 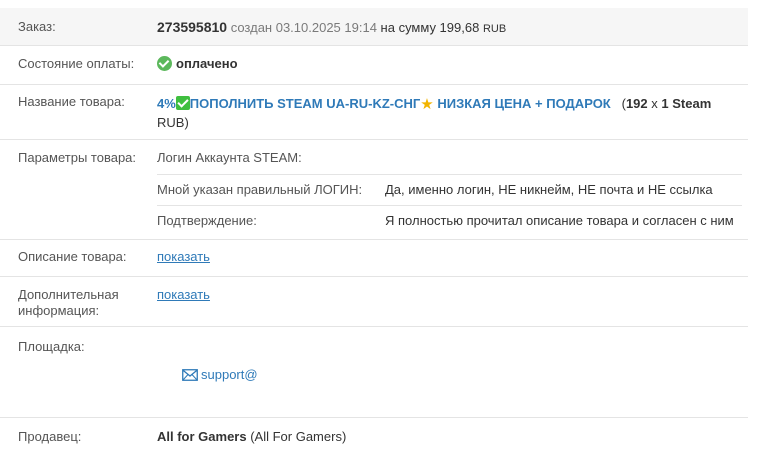 I want to click on description-label: Описание товара:, so click(x=72, y=256).